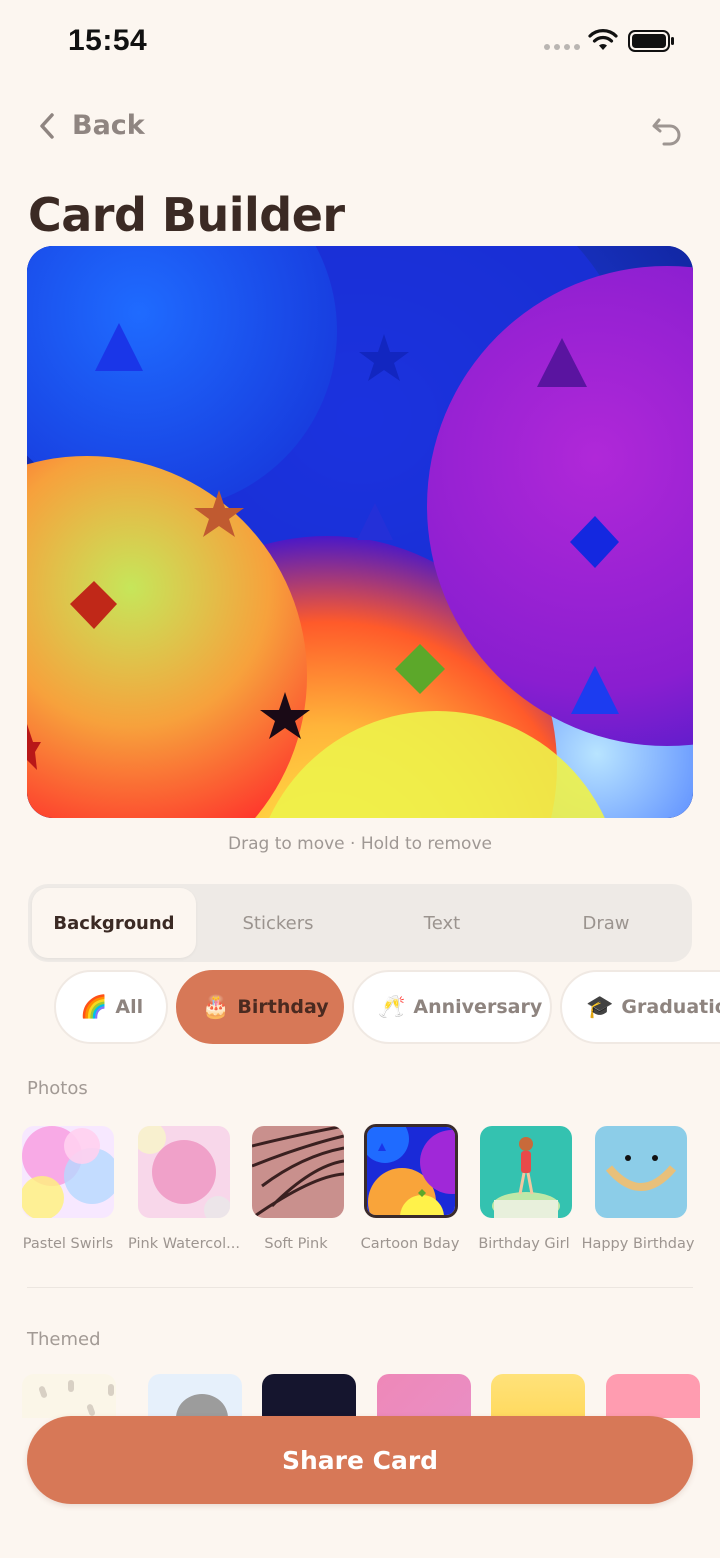  I want to click on wifi-icon, so click(603, 39).